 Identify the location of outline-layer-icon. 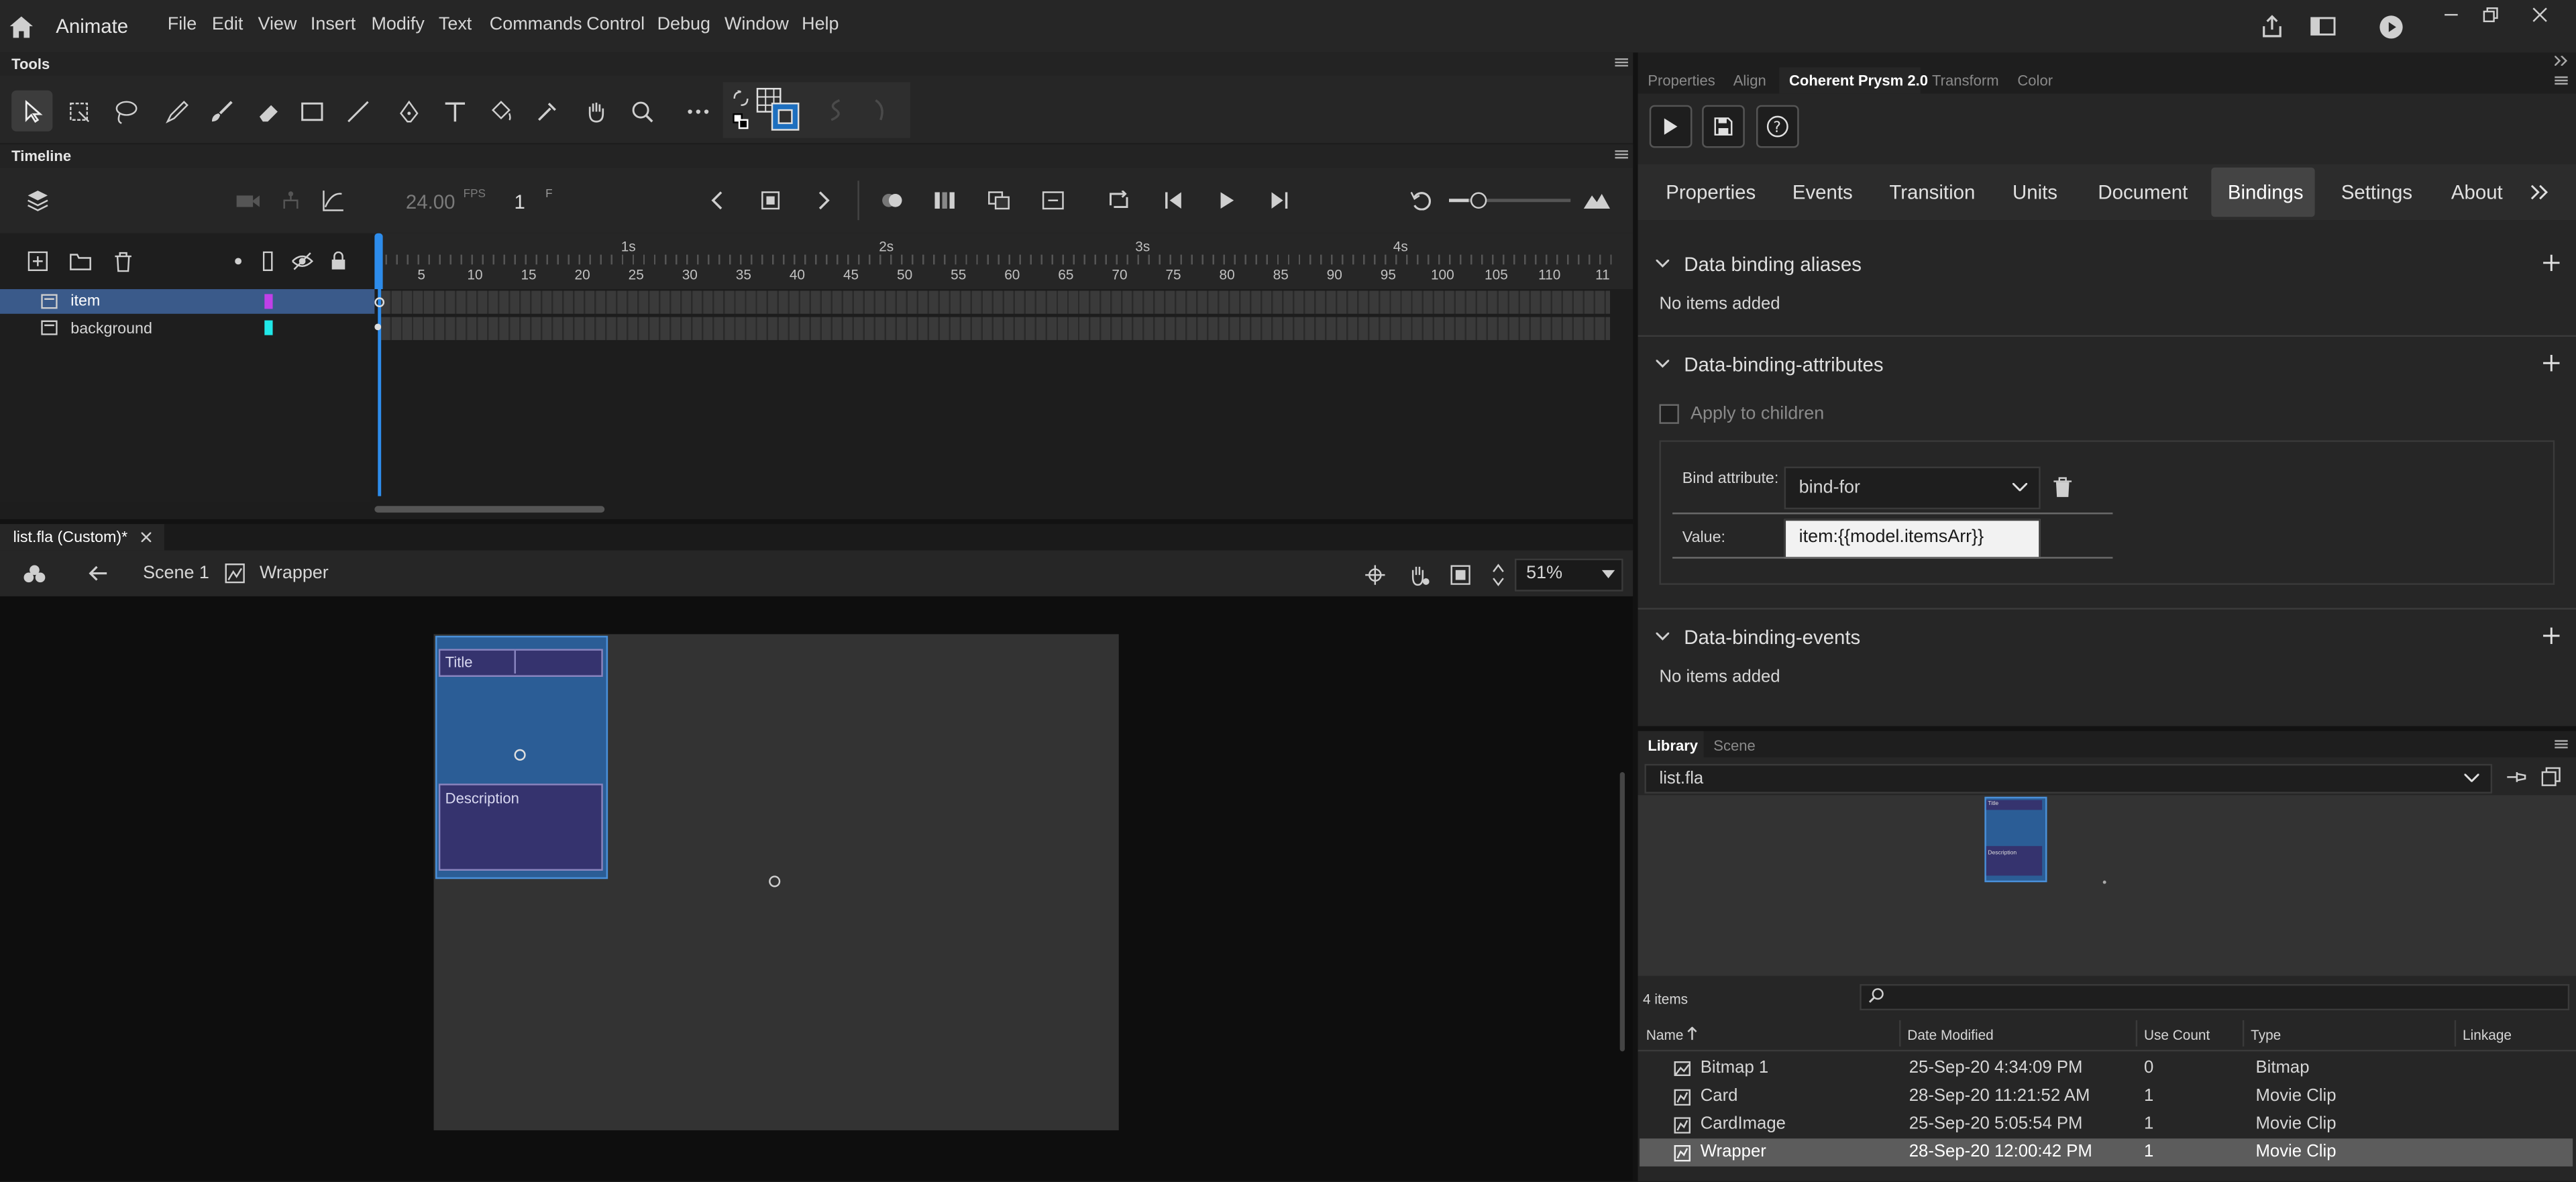
(267, 261).